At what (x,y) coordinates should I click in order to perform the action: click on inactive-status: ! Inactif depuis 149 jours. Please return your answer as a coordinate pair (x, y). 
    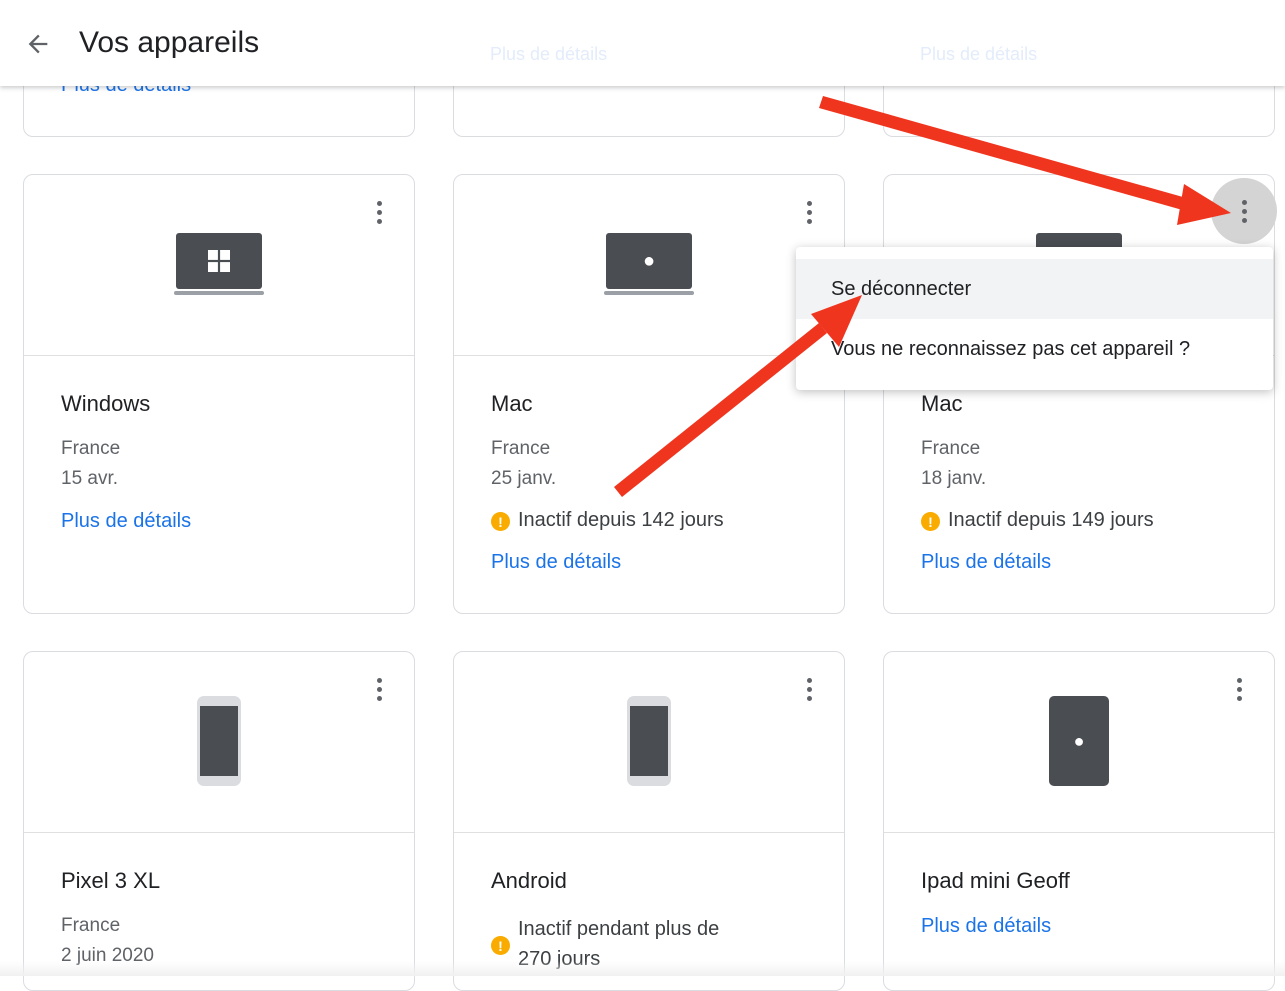
    Looking at the image, I should click on (1037, 520).